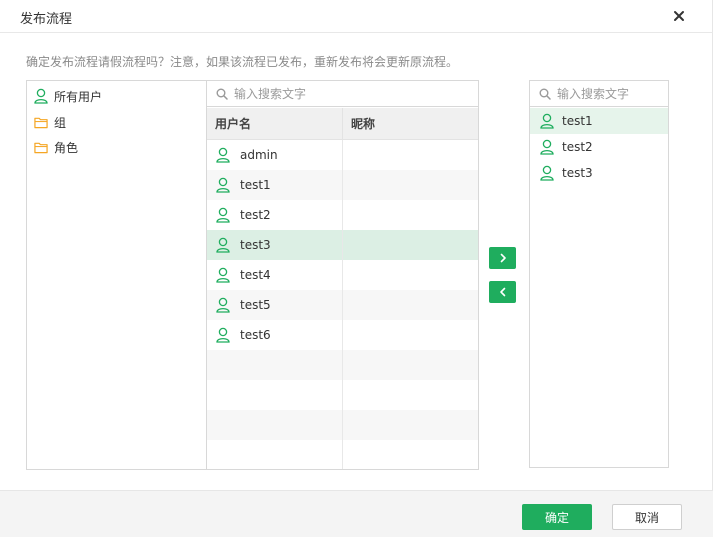 Image resolution: width=713 pixels, height=537 pixels. I want to click on selected-item: test2, so click(599, 147).